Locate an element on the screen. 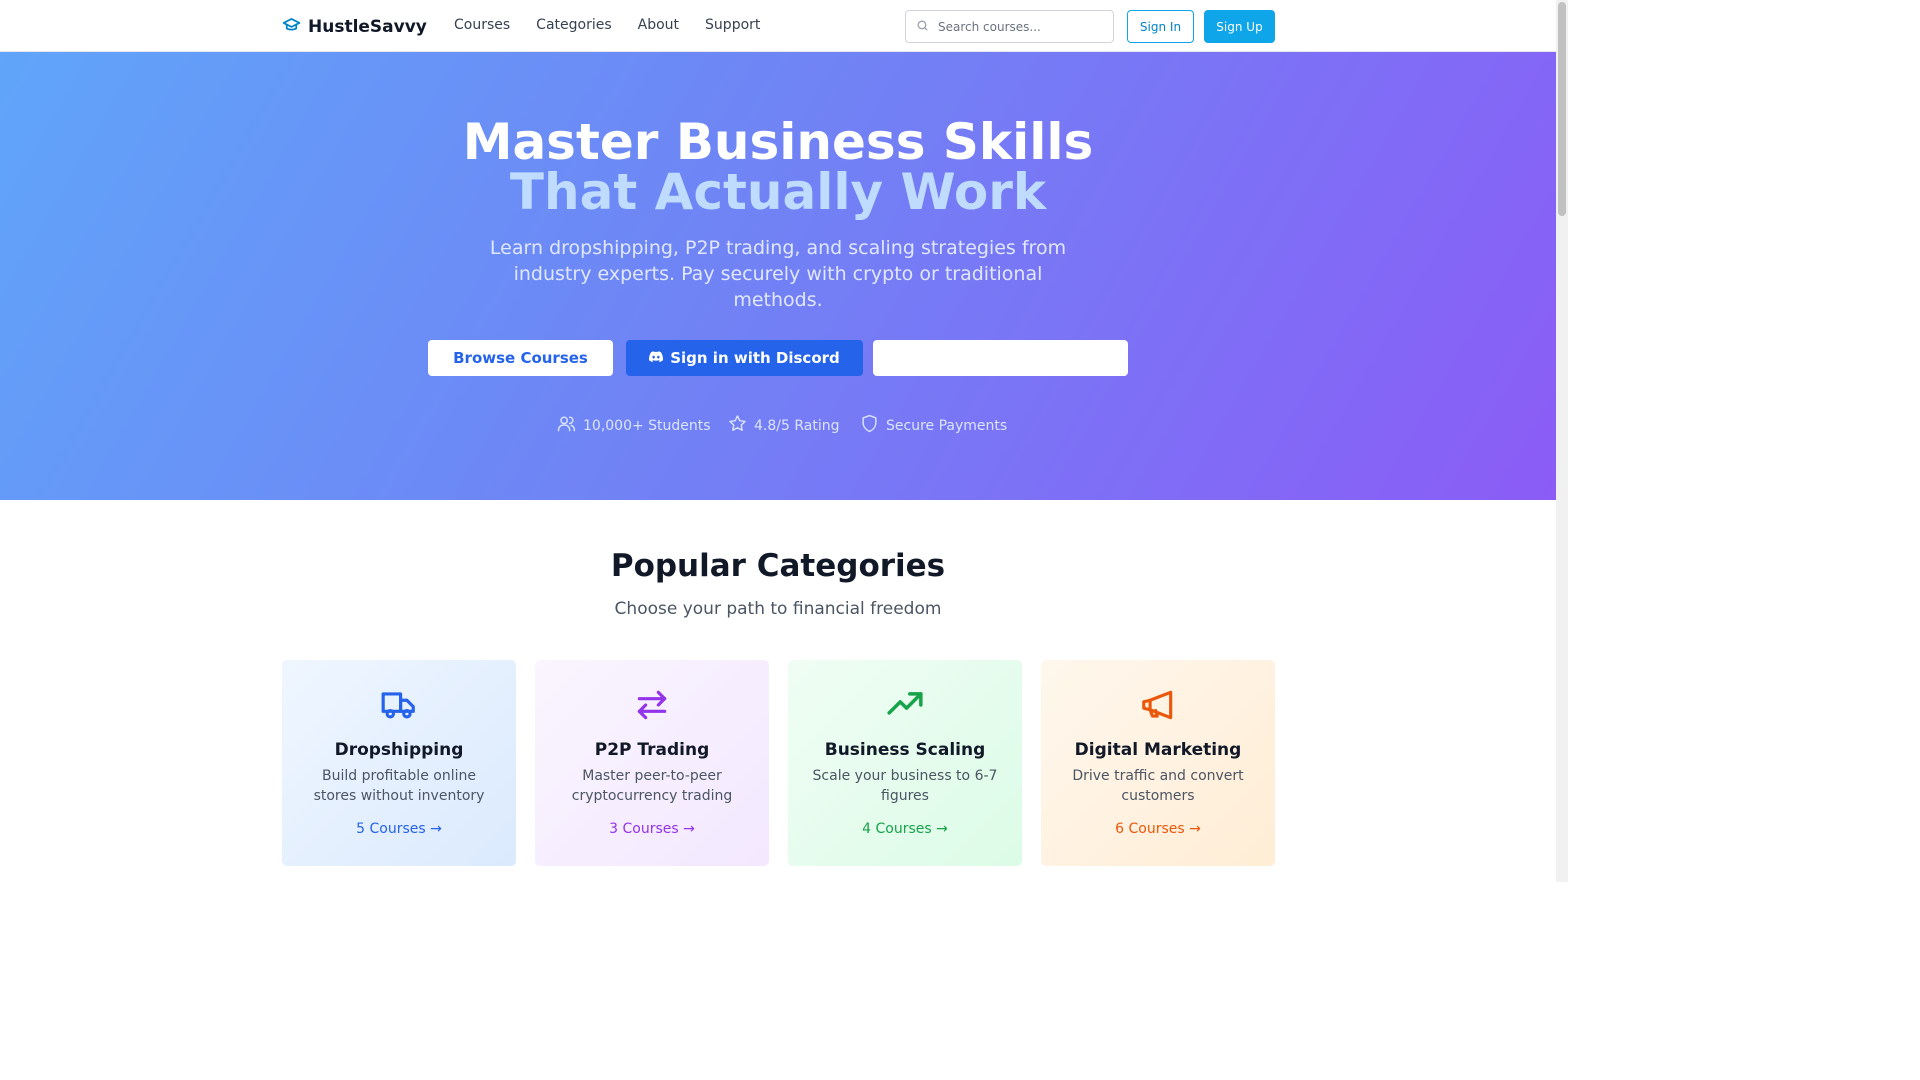  category-title: P2P Trading is located at coordinates (652, 750).